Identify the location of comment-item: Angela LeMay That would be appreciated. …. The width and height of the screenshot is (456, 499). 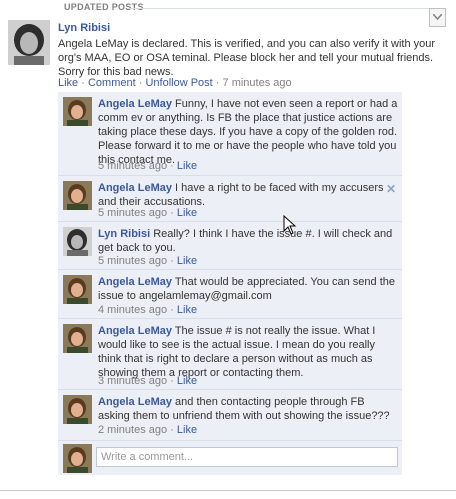
(230, 294).